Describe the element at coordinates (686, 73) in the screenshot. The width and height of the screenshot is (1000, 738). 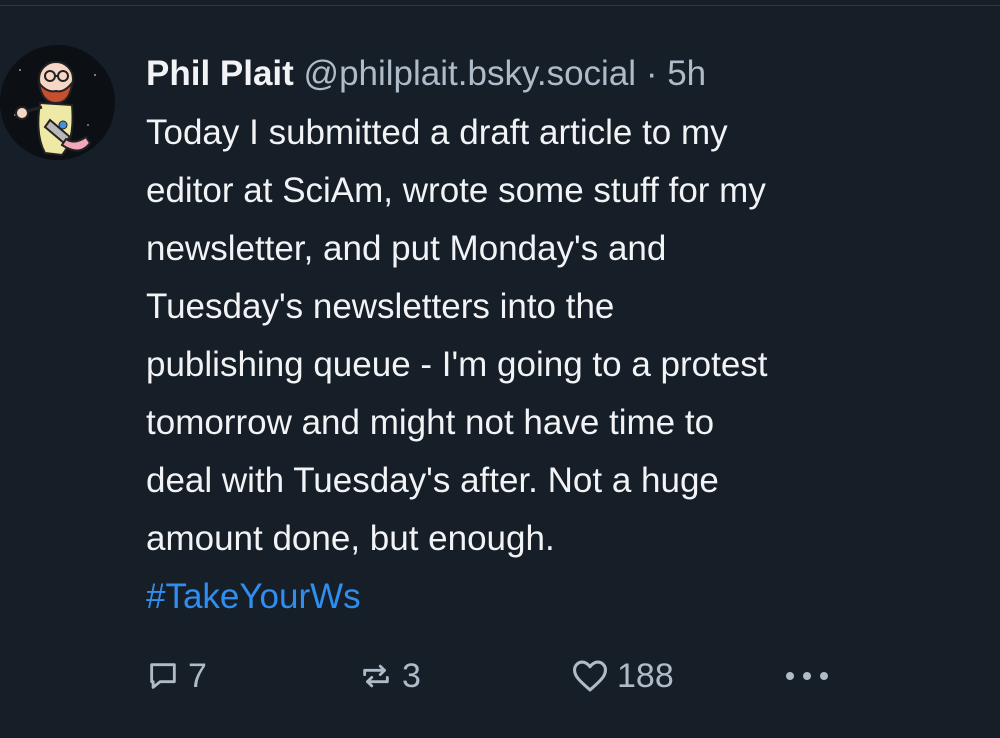
I see `post-timestamp: 5h` at that location.